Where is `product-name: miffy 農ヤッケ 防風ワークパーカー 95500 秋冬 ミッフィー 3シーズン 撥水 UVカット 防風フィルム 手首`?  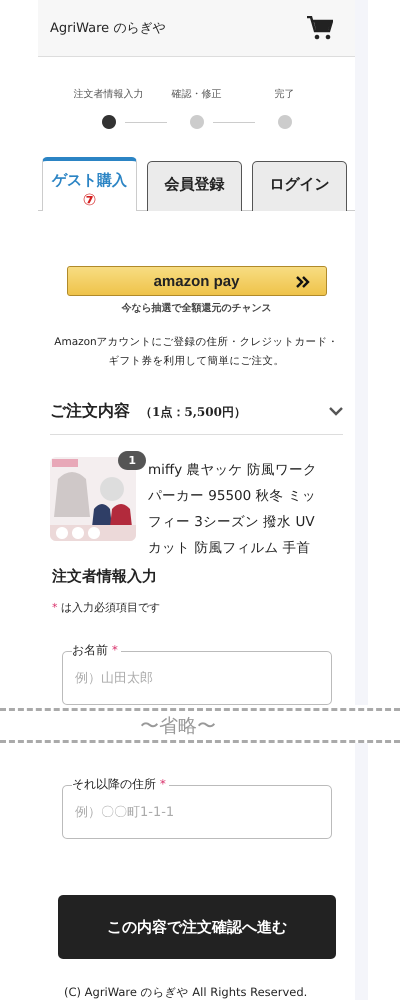
product-name: miffy 農ヤッケ 防風ワークパーカー 95500 秋冬 ミッフィー 3シーズン 撥水 UVカット 防風フィルム 手首 is located at coordinates (233, 509).